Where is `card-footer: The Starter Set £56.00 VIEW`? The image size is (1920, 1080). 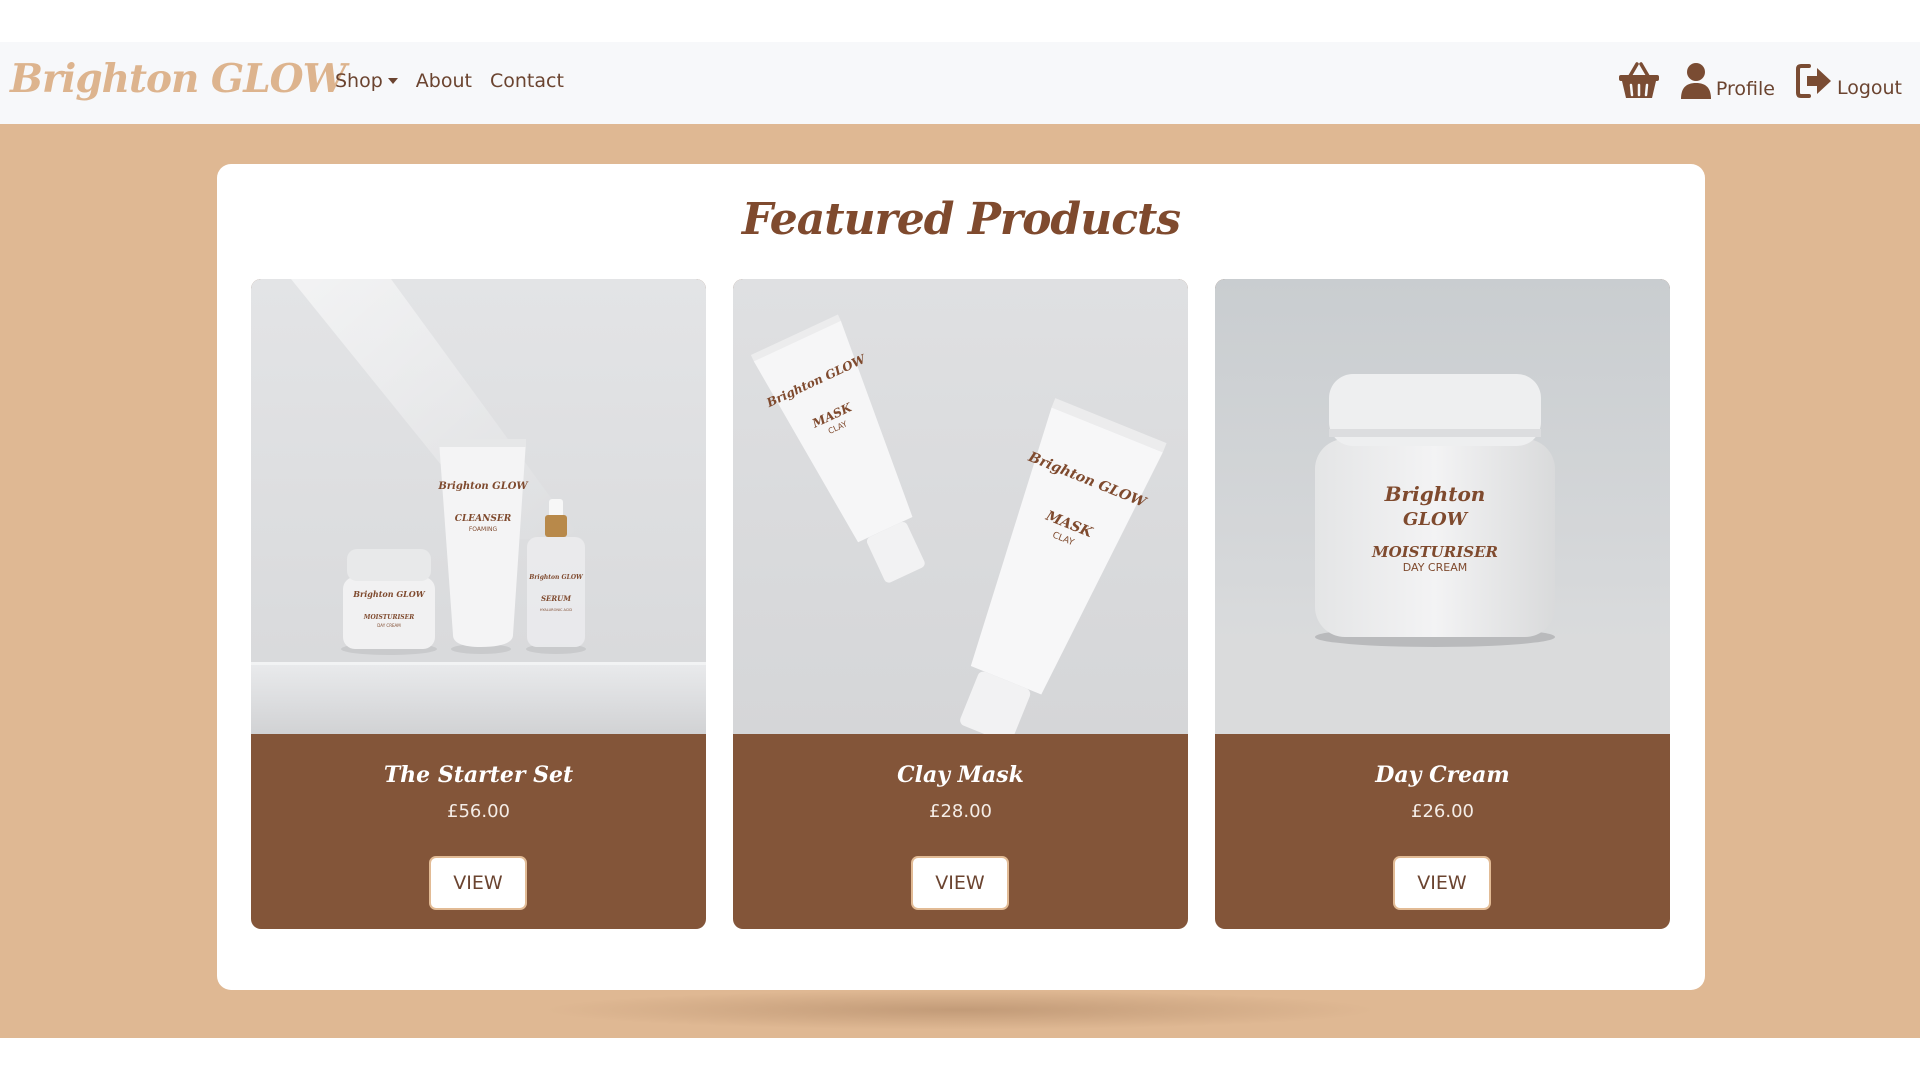
card-footer: The Starter Set £56.00 VIEW is located at coordinates (478, 831).